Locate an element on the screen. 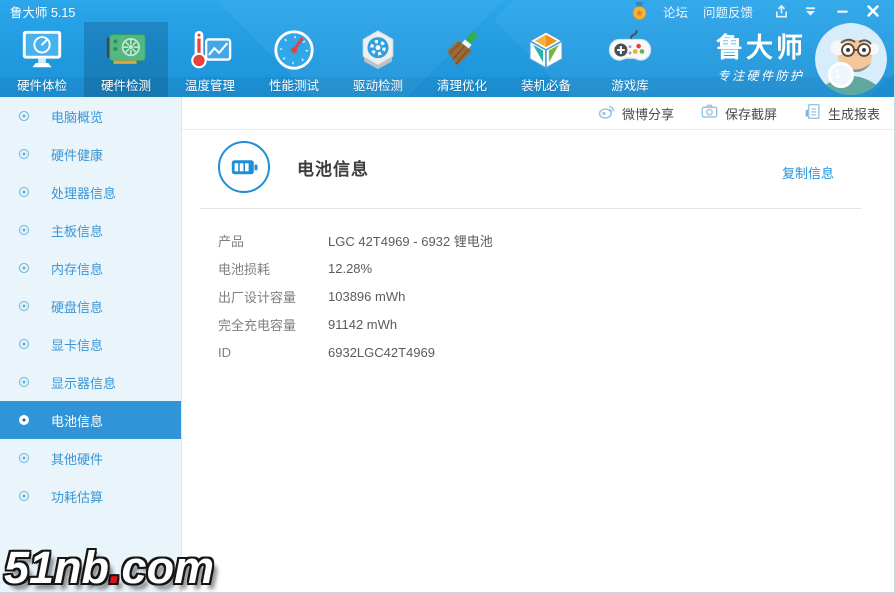  sidebar-item-battery: 电池信息 is located at coordinates (90, 420).